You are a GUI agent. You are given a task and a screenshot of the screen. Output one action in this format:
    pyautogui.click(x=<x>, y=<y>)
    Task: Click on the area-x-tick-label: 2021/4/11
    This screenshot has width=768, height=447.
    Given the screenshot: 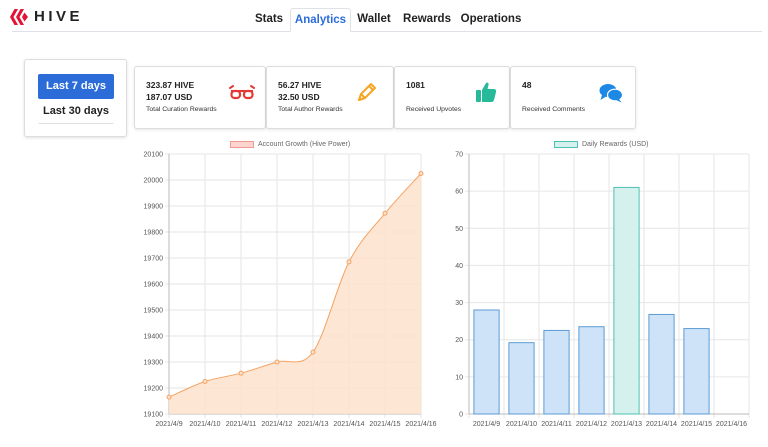 What is the action you would take?
    pyautogui.click(x=241, y=424)
    